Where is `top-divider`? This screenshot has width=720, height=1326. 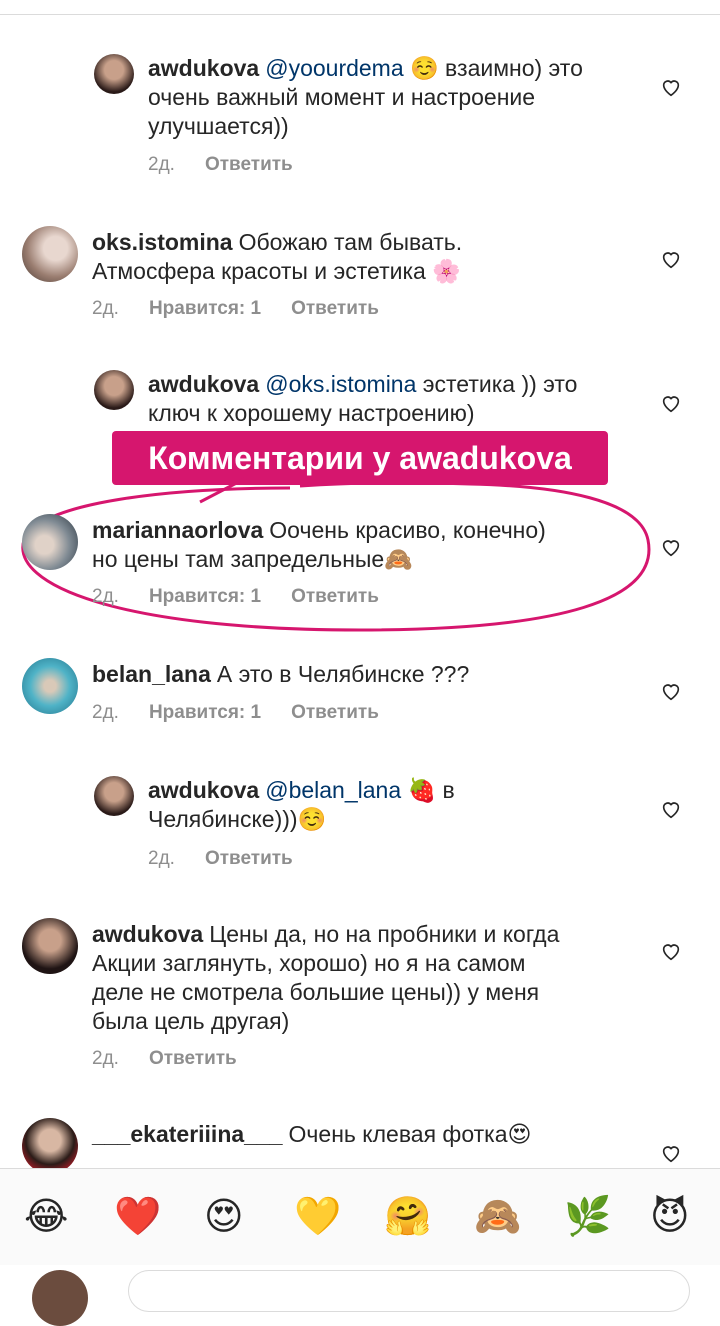 top-divider is located at coordinates (360, 7).